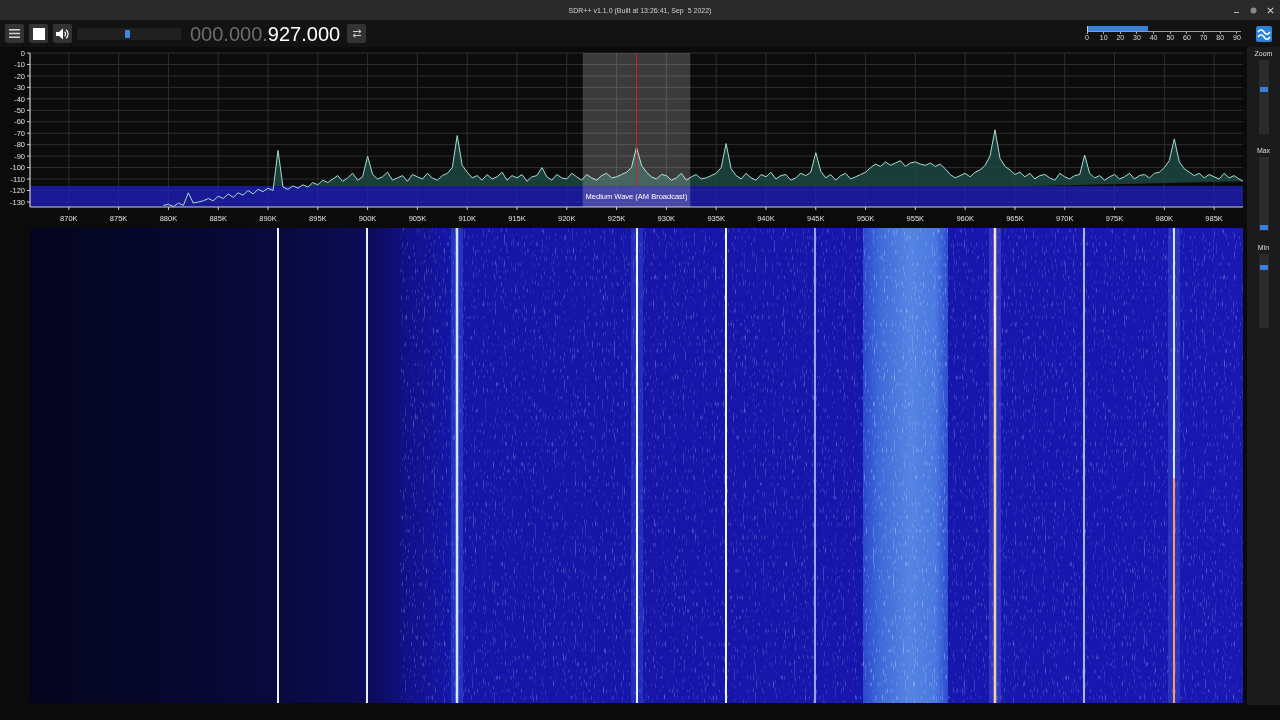  I want to click on maximize-icon, so click(1253, 10).